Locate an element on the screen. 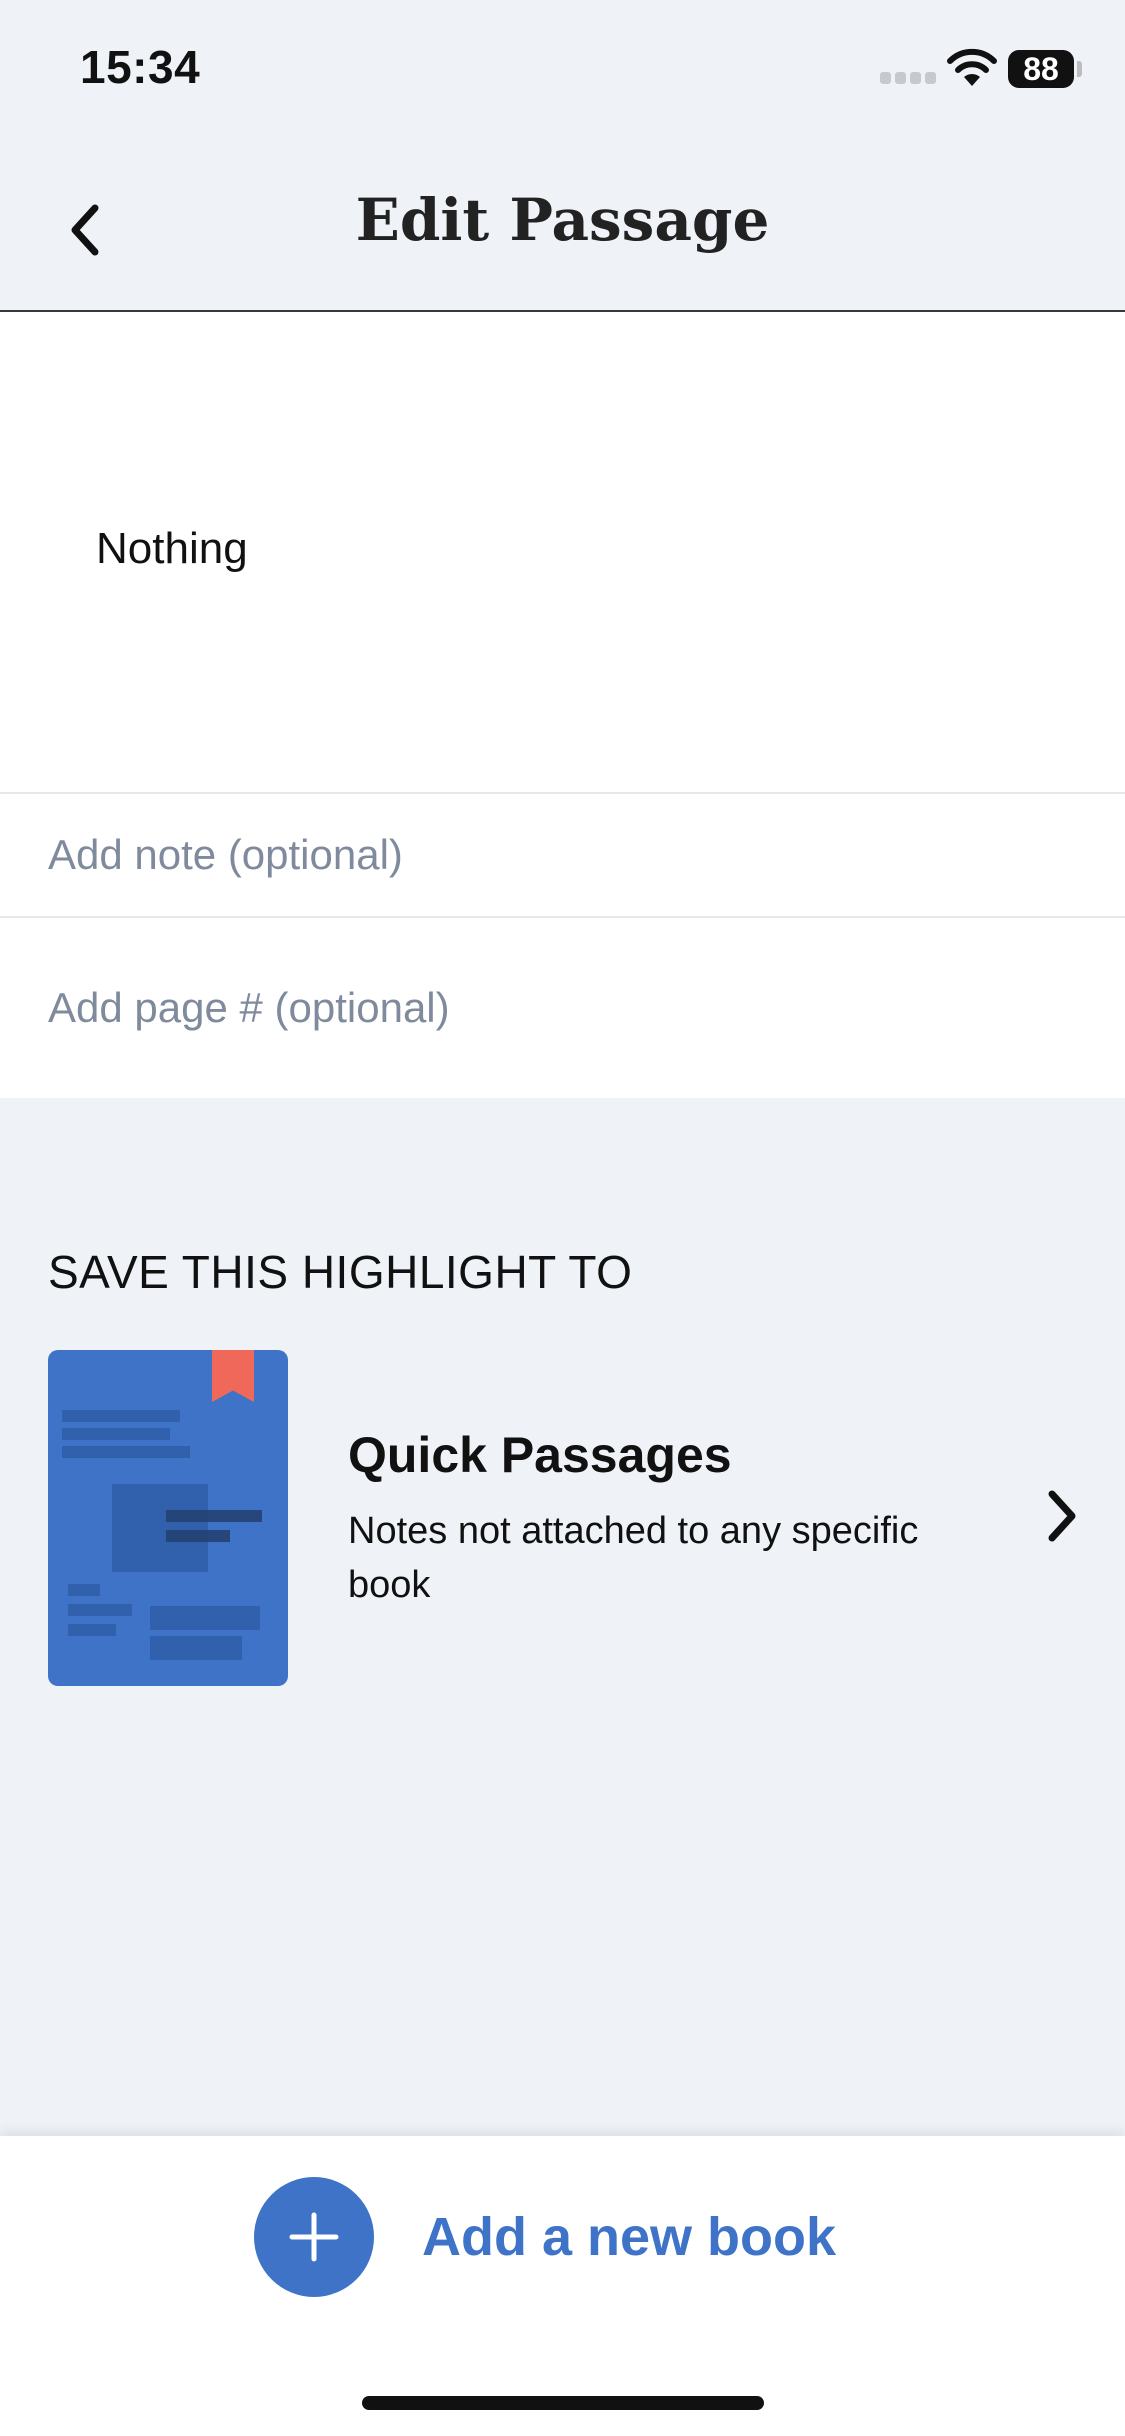  book-title: Quick Passages is located at coordinates (540, 1455).